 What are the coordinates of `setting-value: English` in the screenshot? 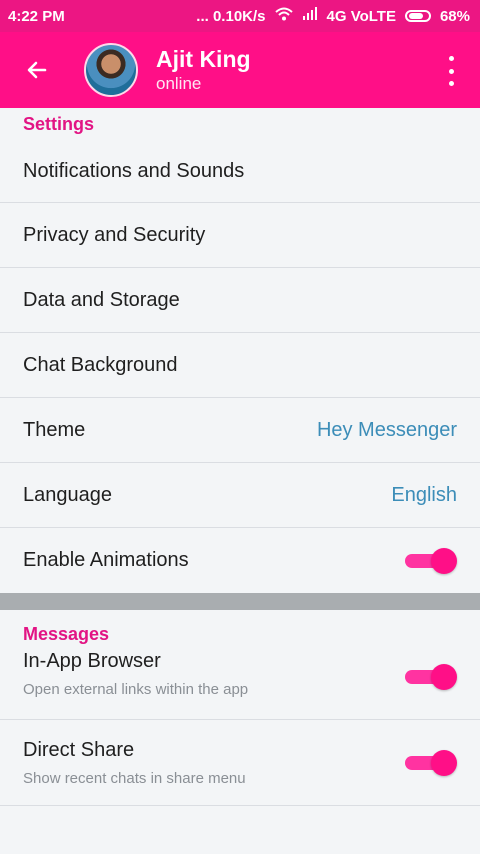 It's located at (424, 494).